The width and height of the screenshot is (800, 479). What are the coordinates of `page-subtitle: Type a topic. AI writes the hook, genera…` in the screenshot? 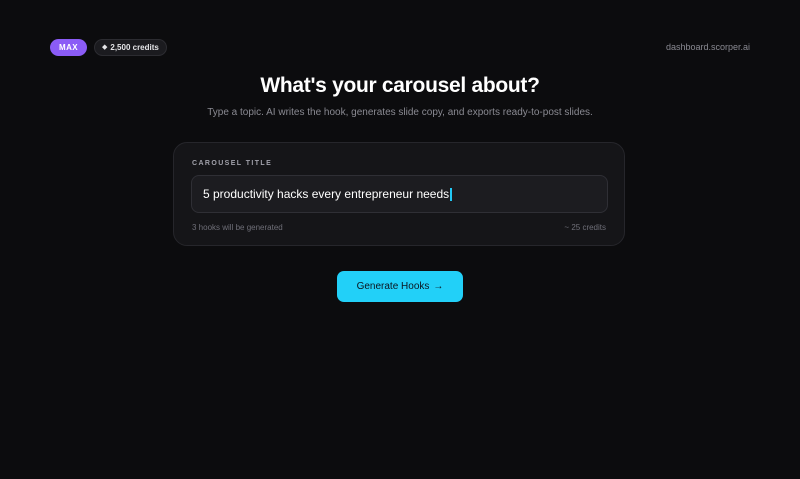 It's located at (400, 112).